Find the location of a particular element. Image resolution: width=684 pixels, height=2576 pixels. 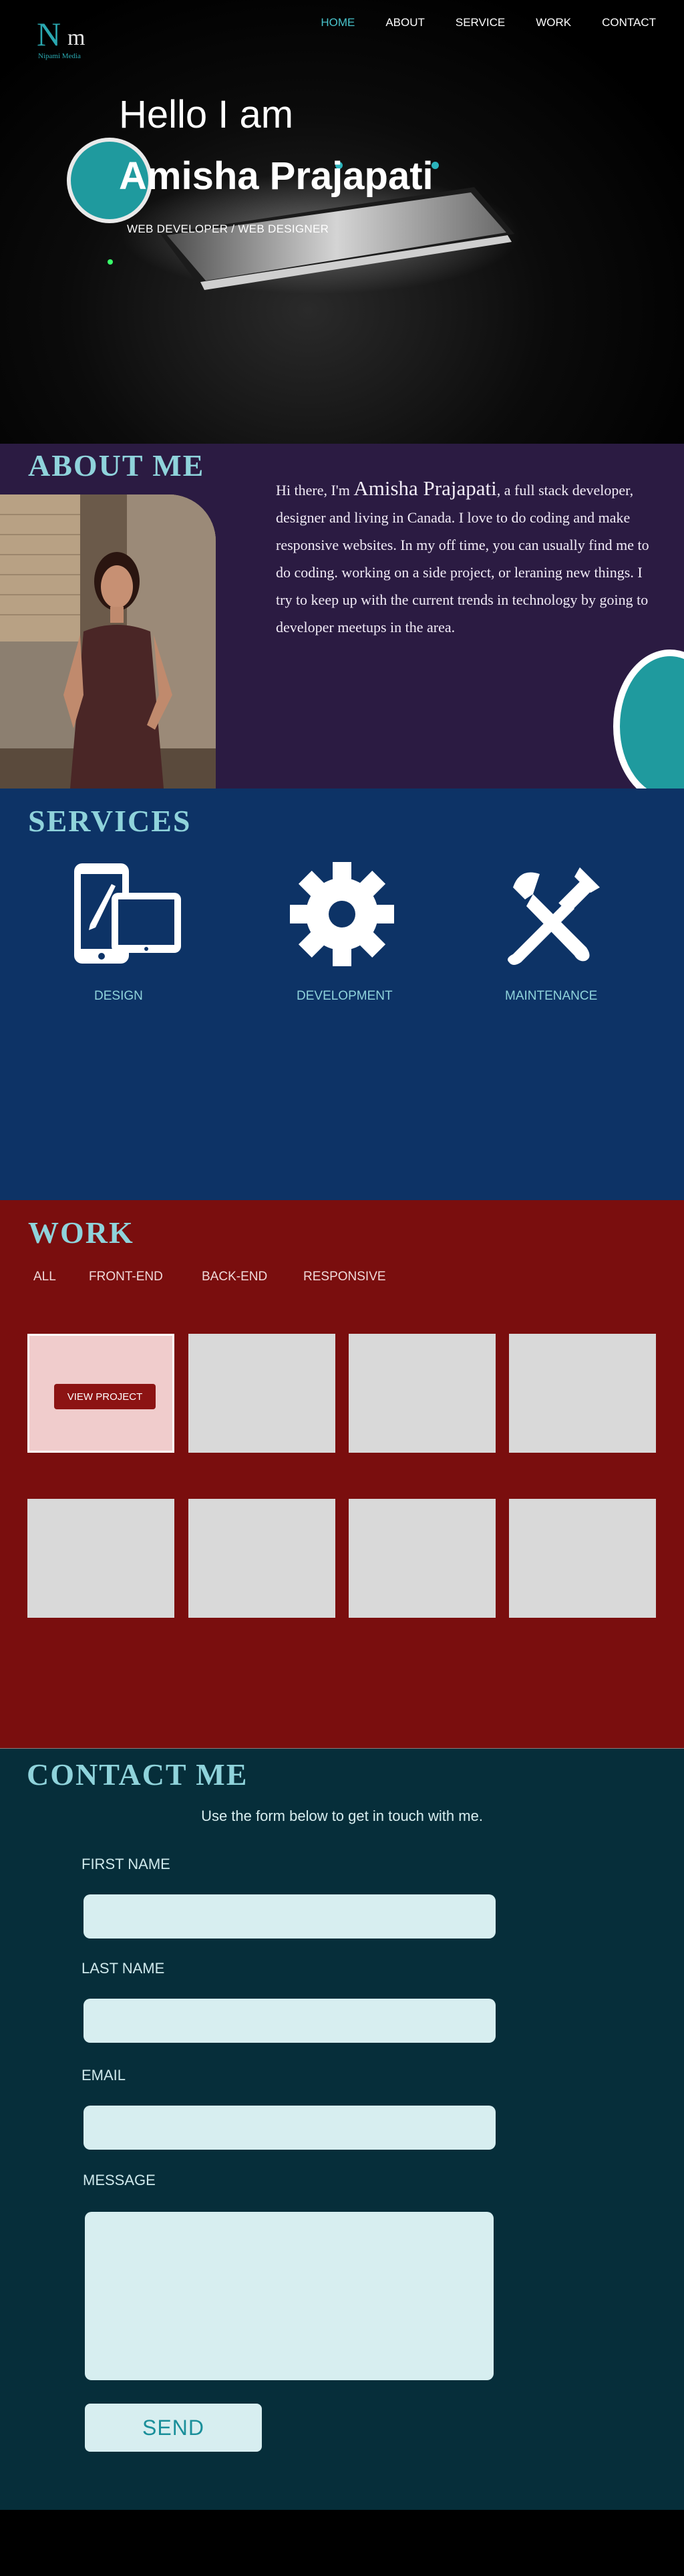

service-label-maintenance: MAINTENANCE is located at coordinates (551, 996).